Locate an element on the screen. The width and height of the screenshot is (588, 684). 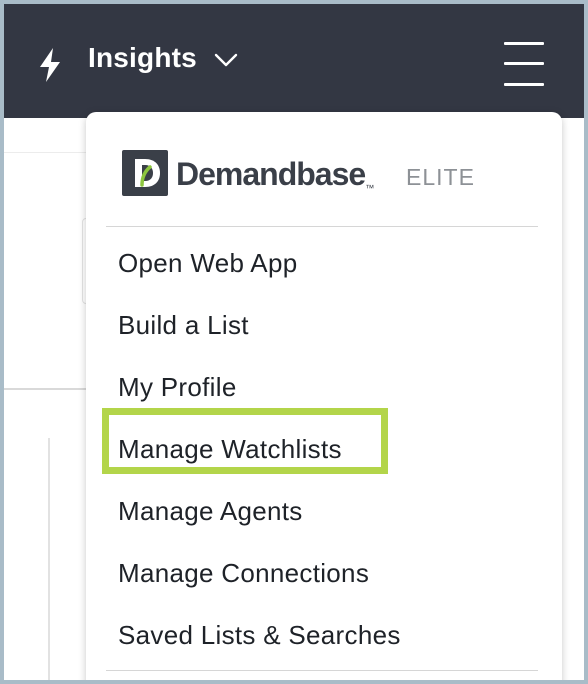
menu-item-saved-lists-searches: Saved Lists & Searches is located at coordinates (259, 635).